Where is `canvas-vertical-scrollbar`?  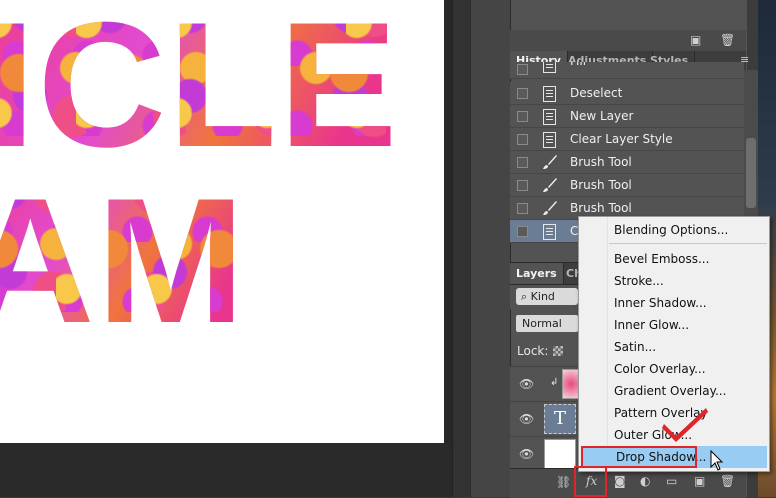 canvas-vertical-scrollbar is located at coordinates (461, 248).